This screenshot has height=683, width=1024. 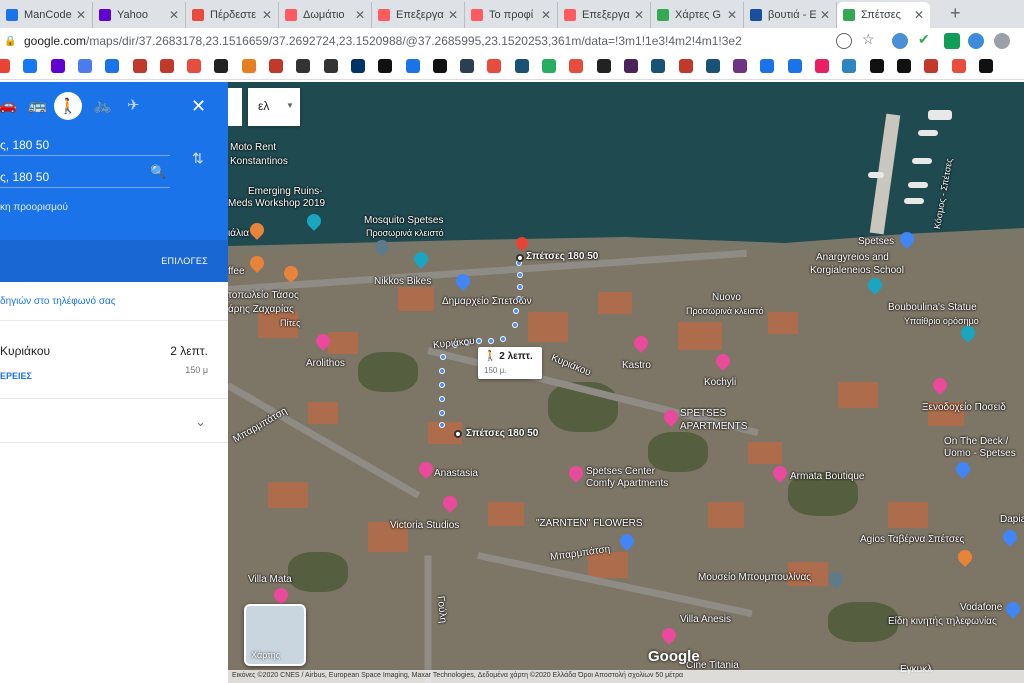 I want to click on browser-tab: Σπέτσες ✕, so click(x=883, y=15).